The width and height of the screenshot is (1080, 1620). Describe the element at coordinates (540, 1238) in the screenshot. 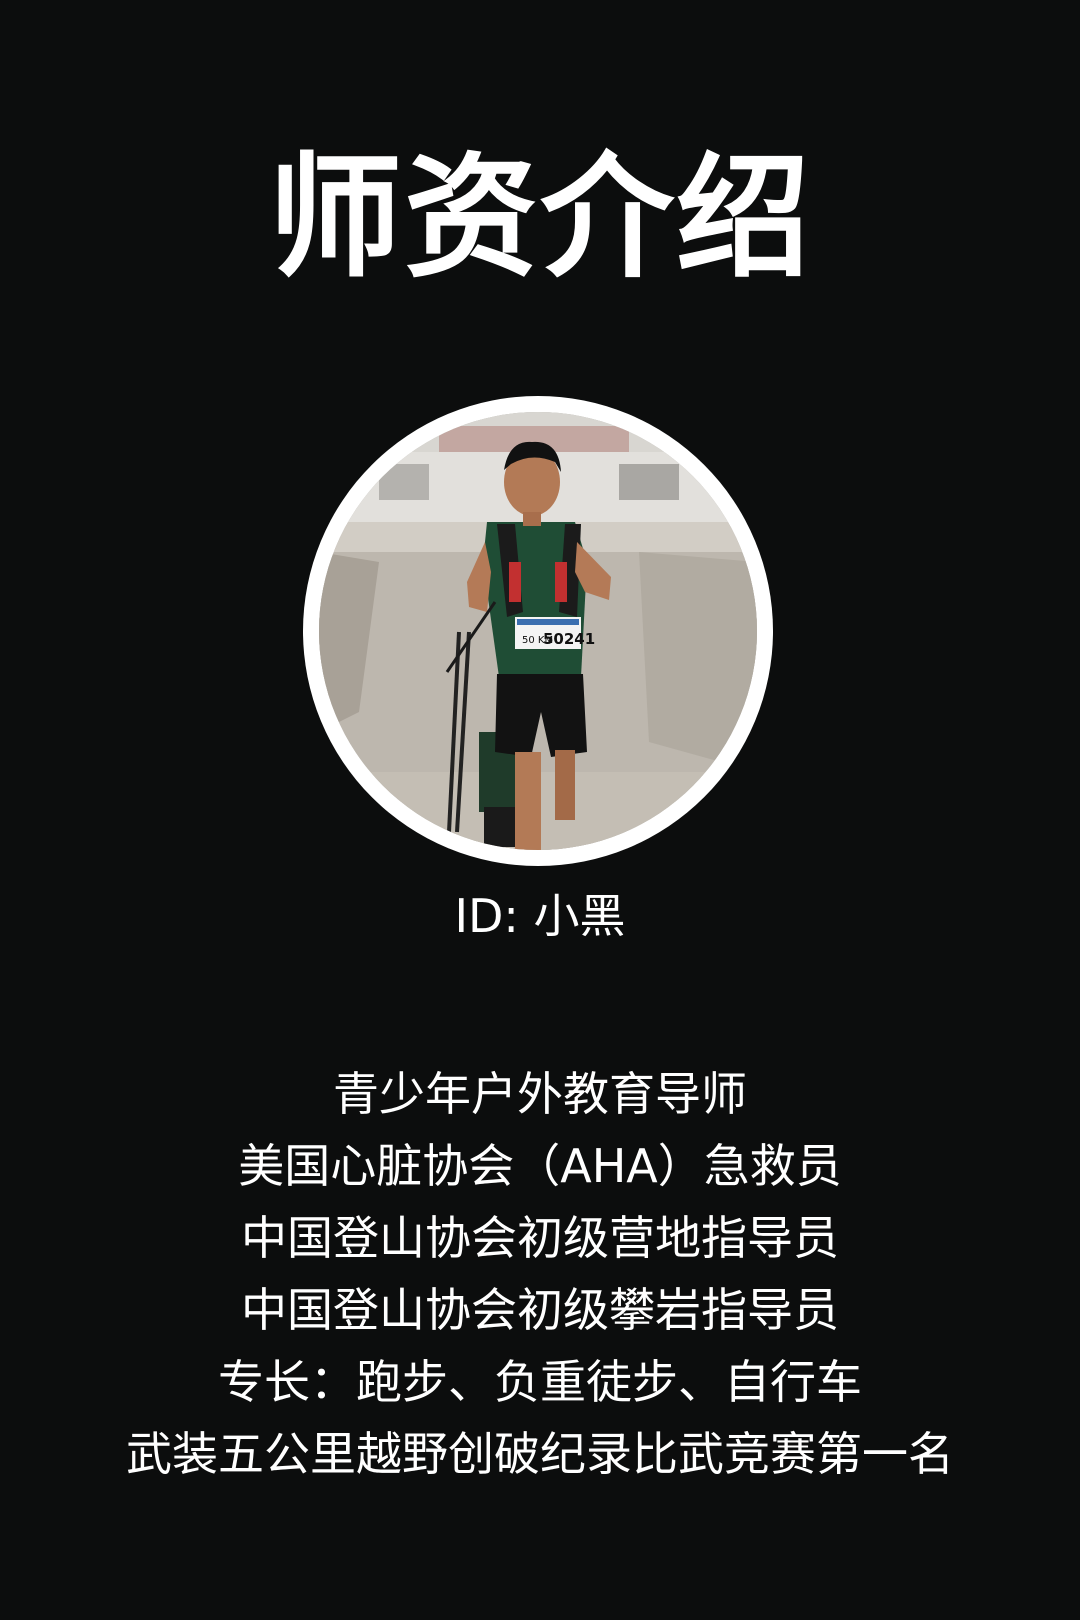

I see `bio-item: 中国登山协会初级营地指导员` at that location.